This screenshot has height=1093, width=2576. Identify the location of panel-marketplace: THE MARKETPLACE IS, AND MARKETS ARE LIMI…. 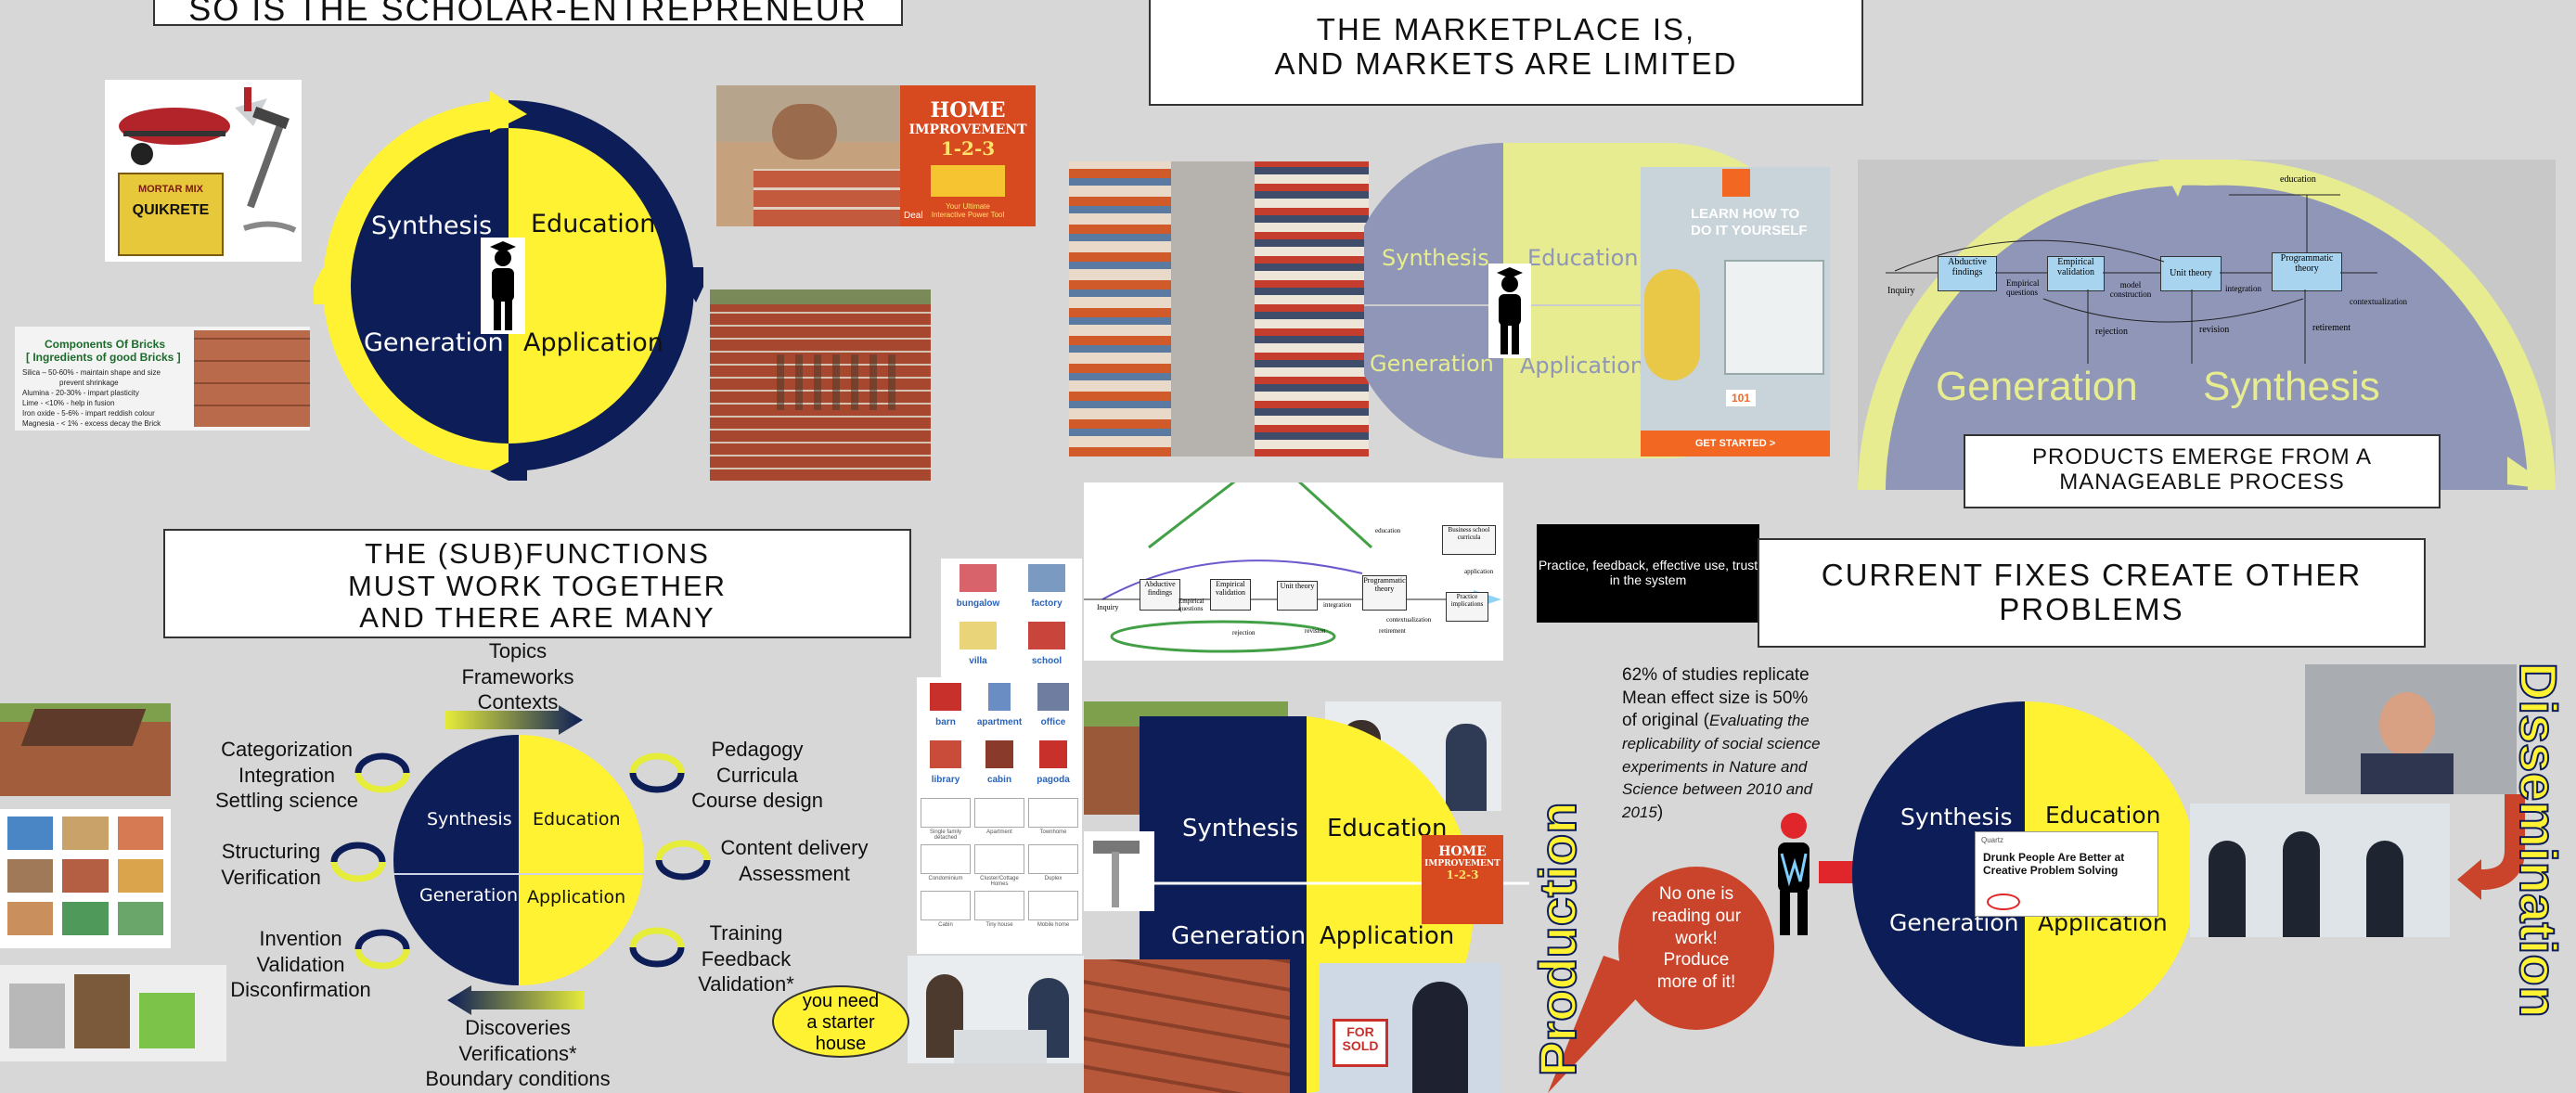
(1466, 236).